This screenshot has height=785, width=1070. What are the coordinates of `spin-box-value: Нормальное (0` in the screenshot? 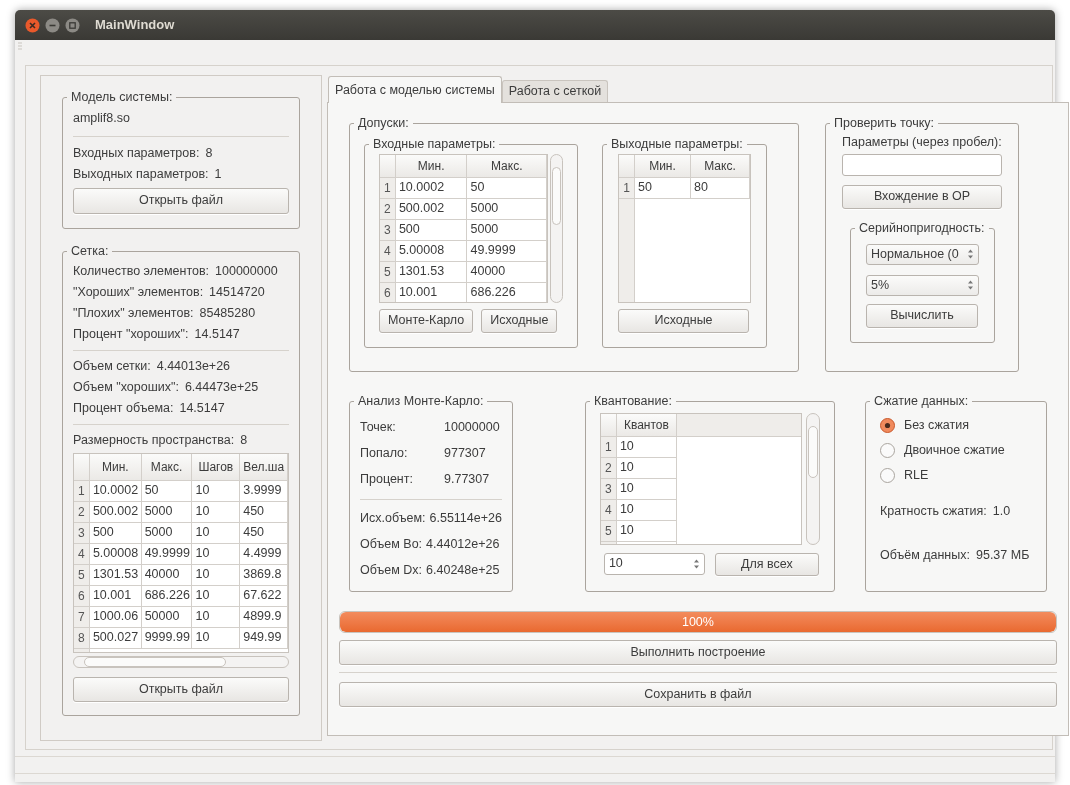 It's located at (915, 254).